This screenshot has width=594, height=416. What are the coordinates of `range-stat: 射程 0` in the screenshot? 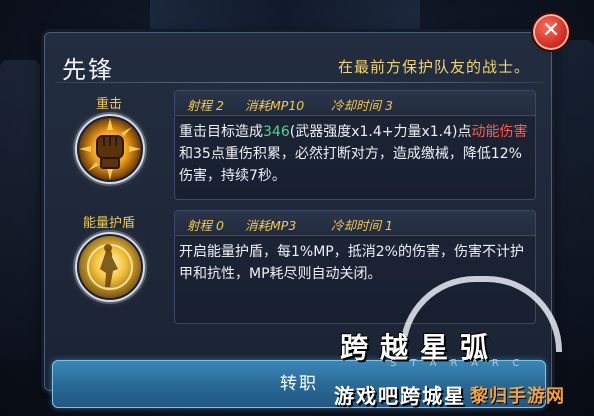 It's located at (205, 225).